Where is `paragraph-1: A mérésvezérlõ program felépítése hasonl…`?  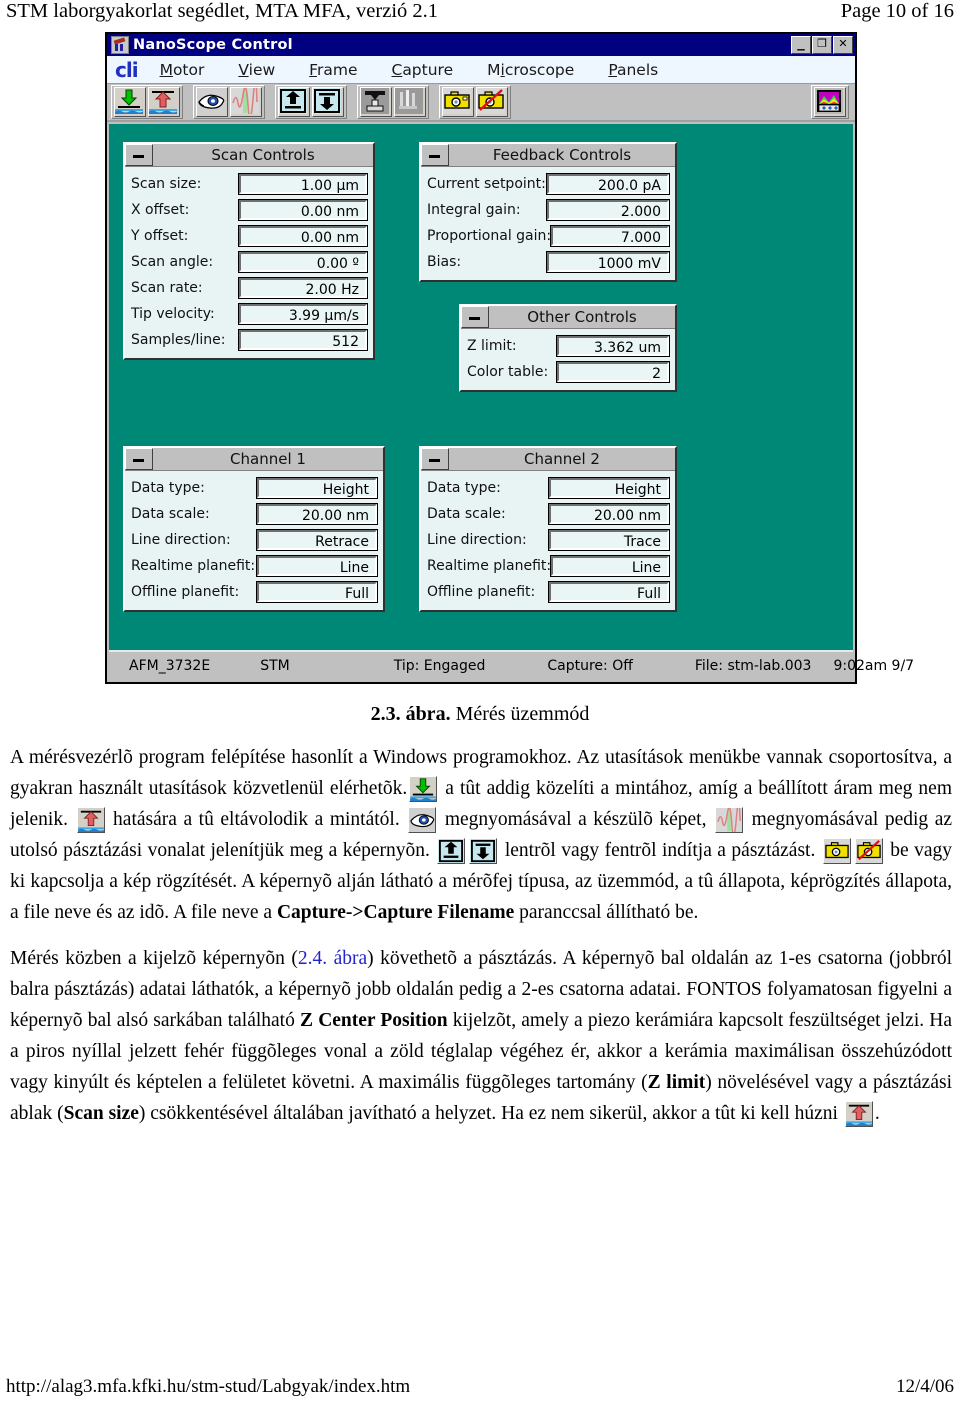 paragraph-1: A mérésvezérlõ program felépítése hasonl… is located at coordinates (481, 835).